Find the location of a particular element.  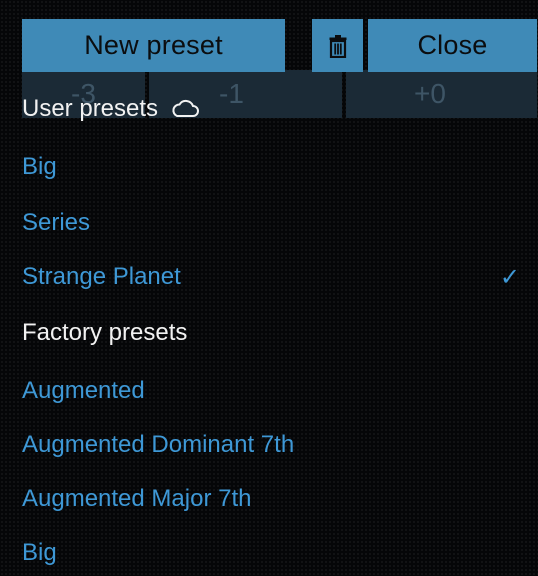

preset-item-label: Augmented is located at coordinates (83, 390).